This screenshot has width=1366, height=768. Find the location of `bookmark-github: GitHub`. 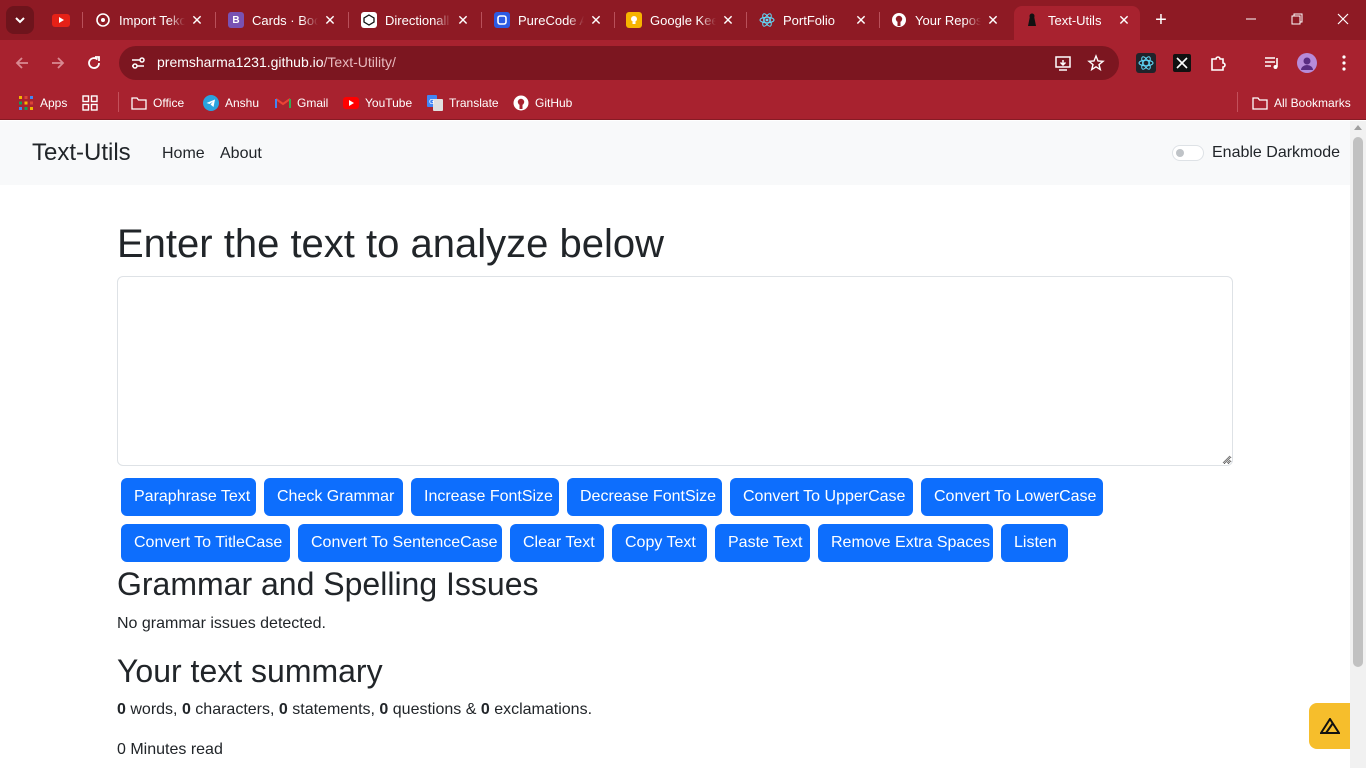

bookmark-github: GitHub is located at coordinates (542, 103).